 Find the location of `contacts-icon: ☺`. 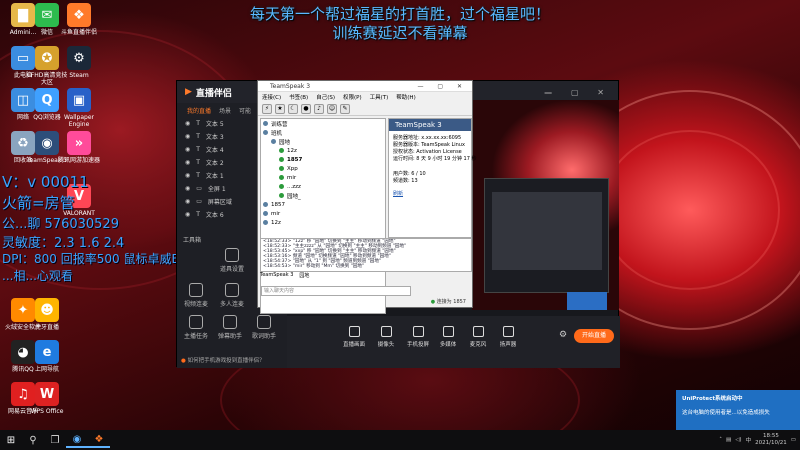

contacts-icon: ☺ is located at coordinates (332, 108).